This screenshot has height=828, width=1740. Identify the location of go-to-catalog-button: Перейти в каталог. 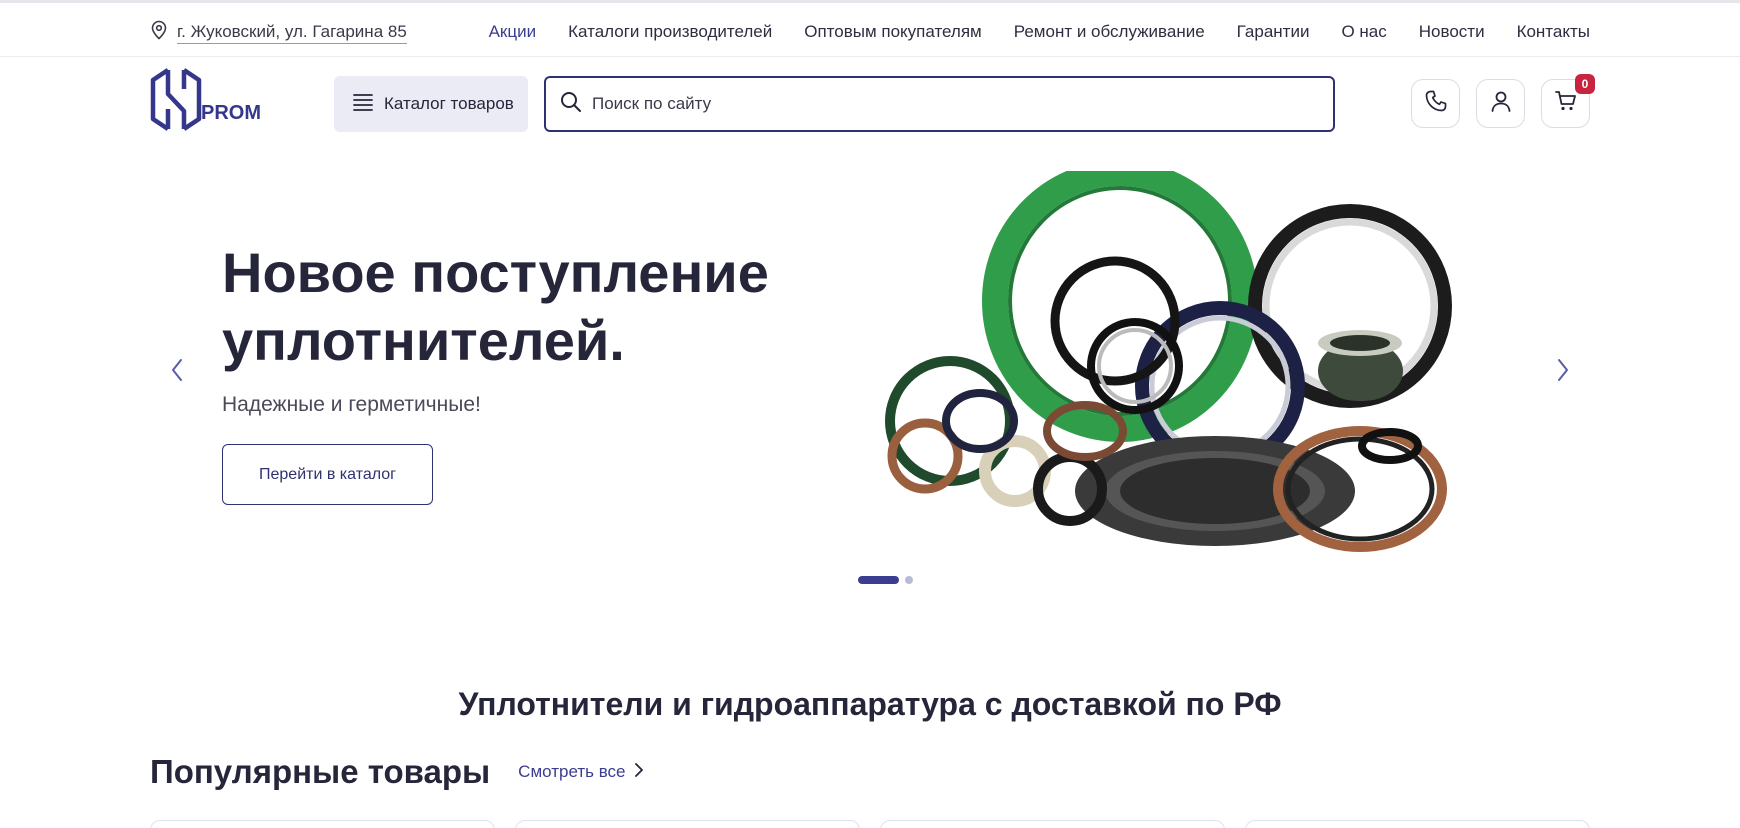
(327, 474).